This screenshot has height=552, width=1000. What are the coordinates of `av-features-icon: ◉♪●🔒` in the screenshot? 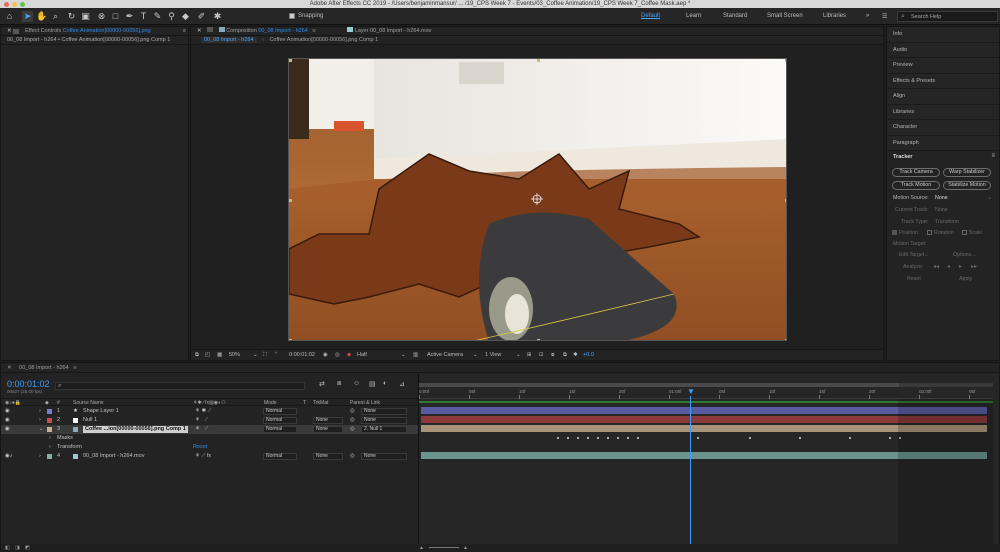 It's located at (13, 403).